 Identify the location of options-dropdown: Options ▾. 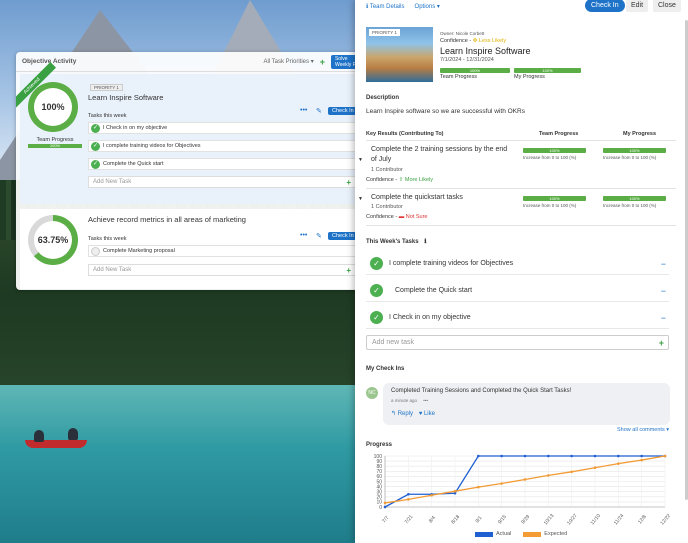
(427, 6).